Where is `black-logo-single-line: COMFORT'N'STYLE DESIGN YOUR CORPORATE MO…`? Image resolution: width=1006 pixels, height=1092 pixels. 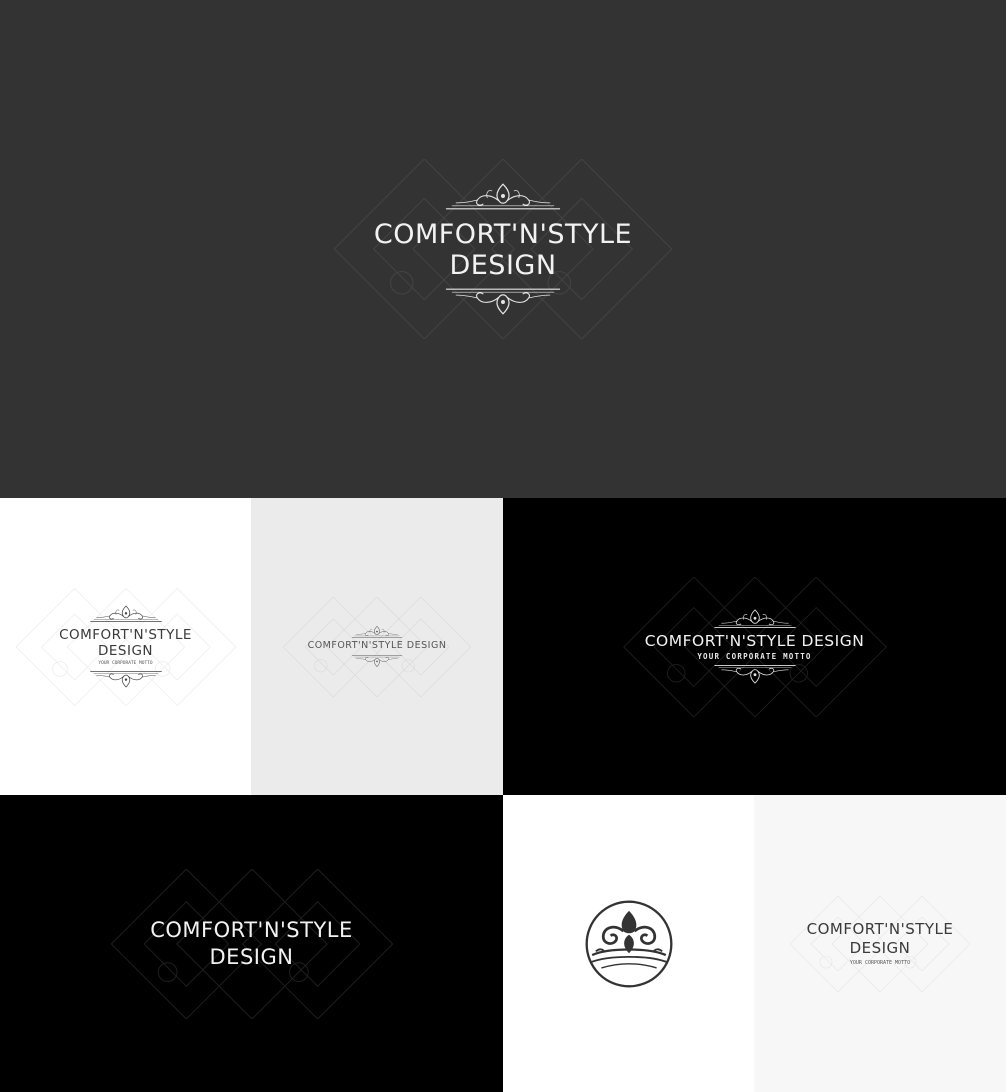
black-logo-single-line: COMFORT'N'STYLE DESIGN YOUR CORPORATE MO… is located at coordinates (755, 647).